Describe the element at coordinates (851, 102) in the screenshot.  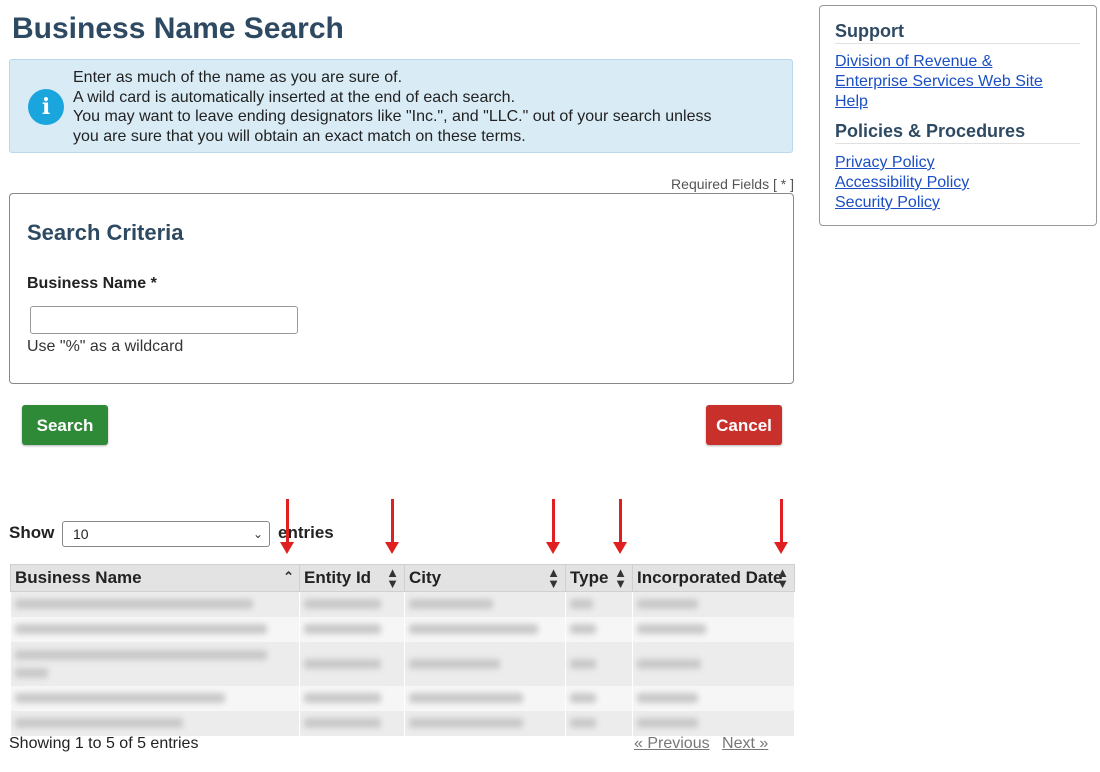
I see `help-link: Help` at that location.